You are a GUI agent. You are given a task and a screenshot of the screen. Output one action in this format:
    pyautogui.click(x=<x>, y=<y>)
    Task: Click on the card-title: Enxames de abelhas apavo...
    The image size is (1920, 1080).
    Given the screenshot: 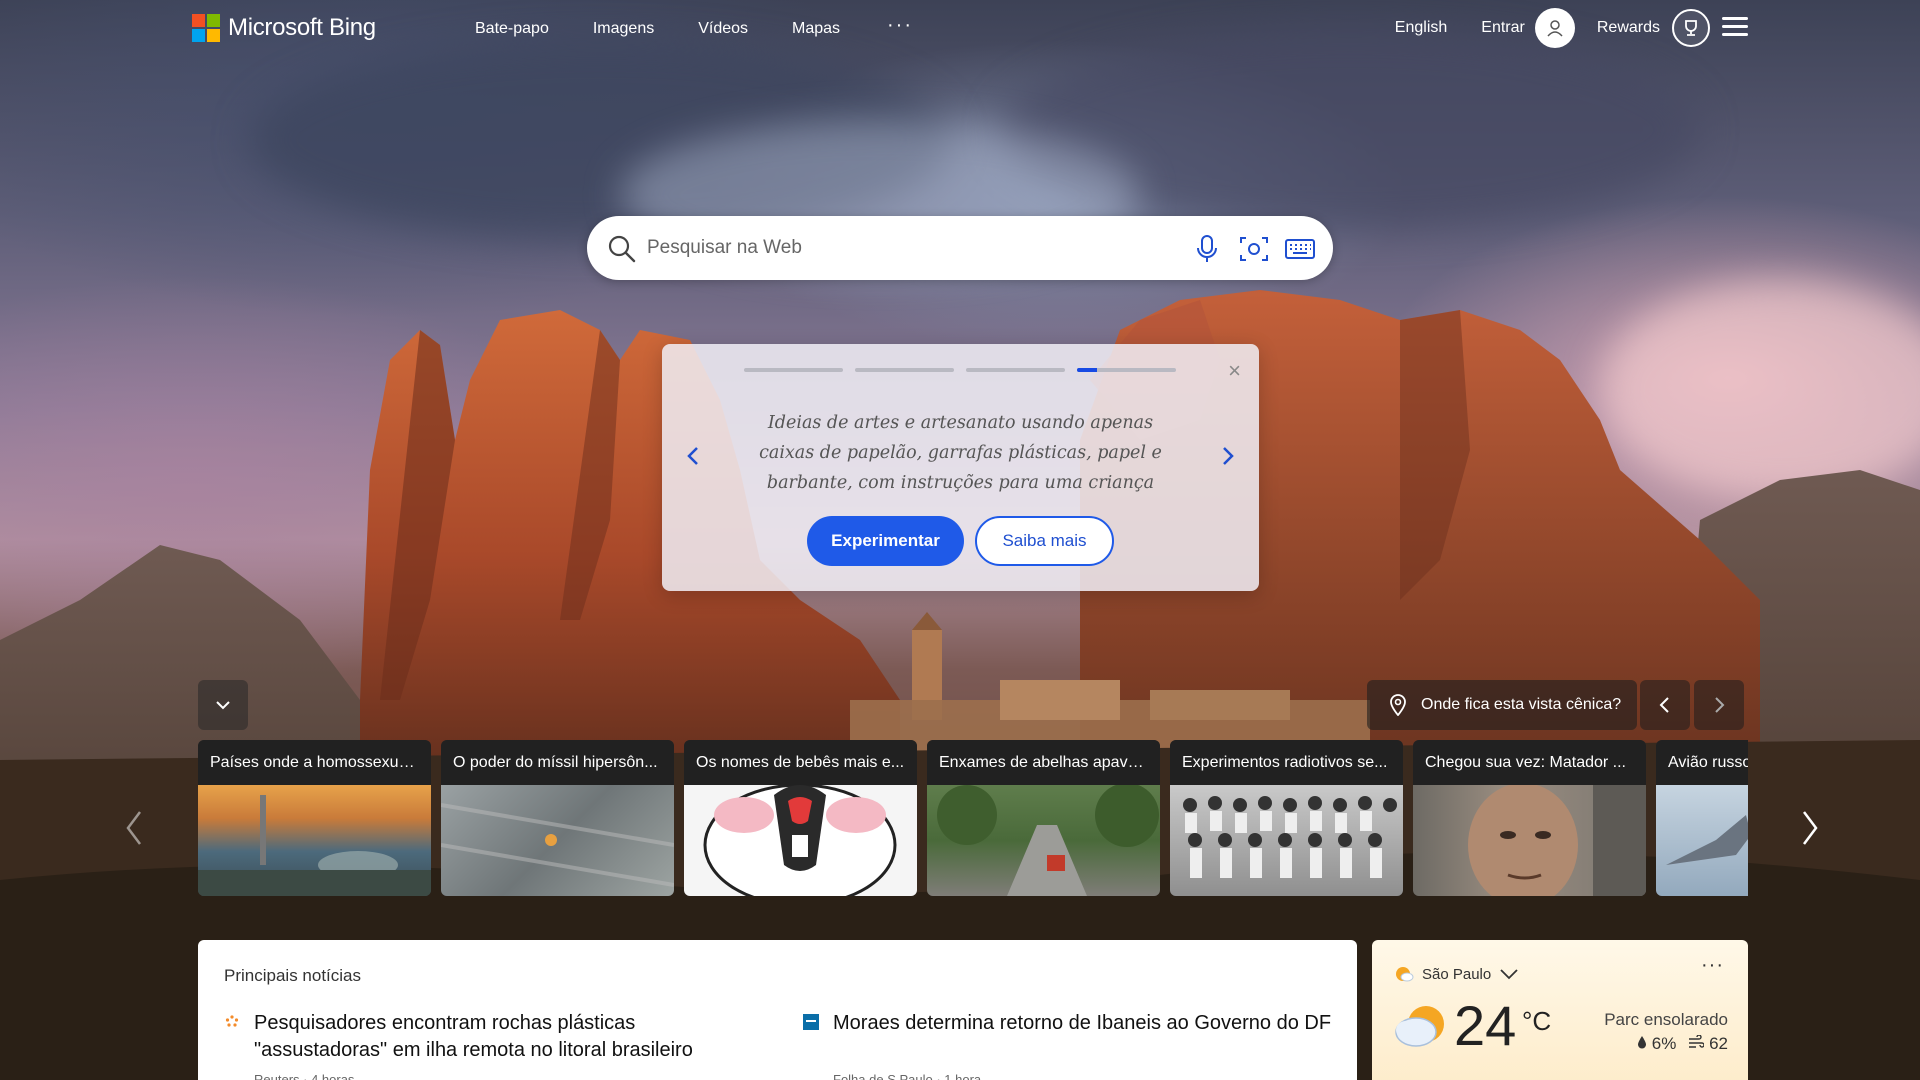 What is the action you would take?
    pyautogui.click(x=1043, y=762)
    